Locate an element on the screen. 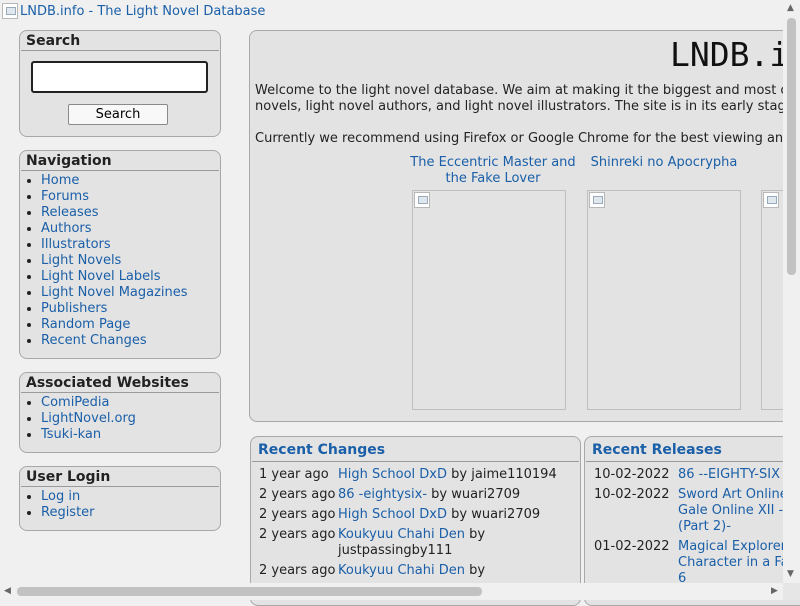 The height and width of the screenshot is (606, 800). site-title: LNDB.in is located at coordinates (735, 54).